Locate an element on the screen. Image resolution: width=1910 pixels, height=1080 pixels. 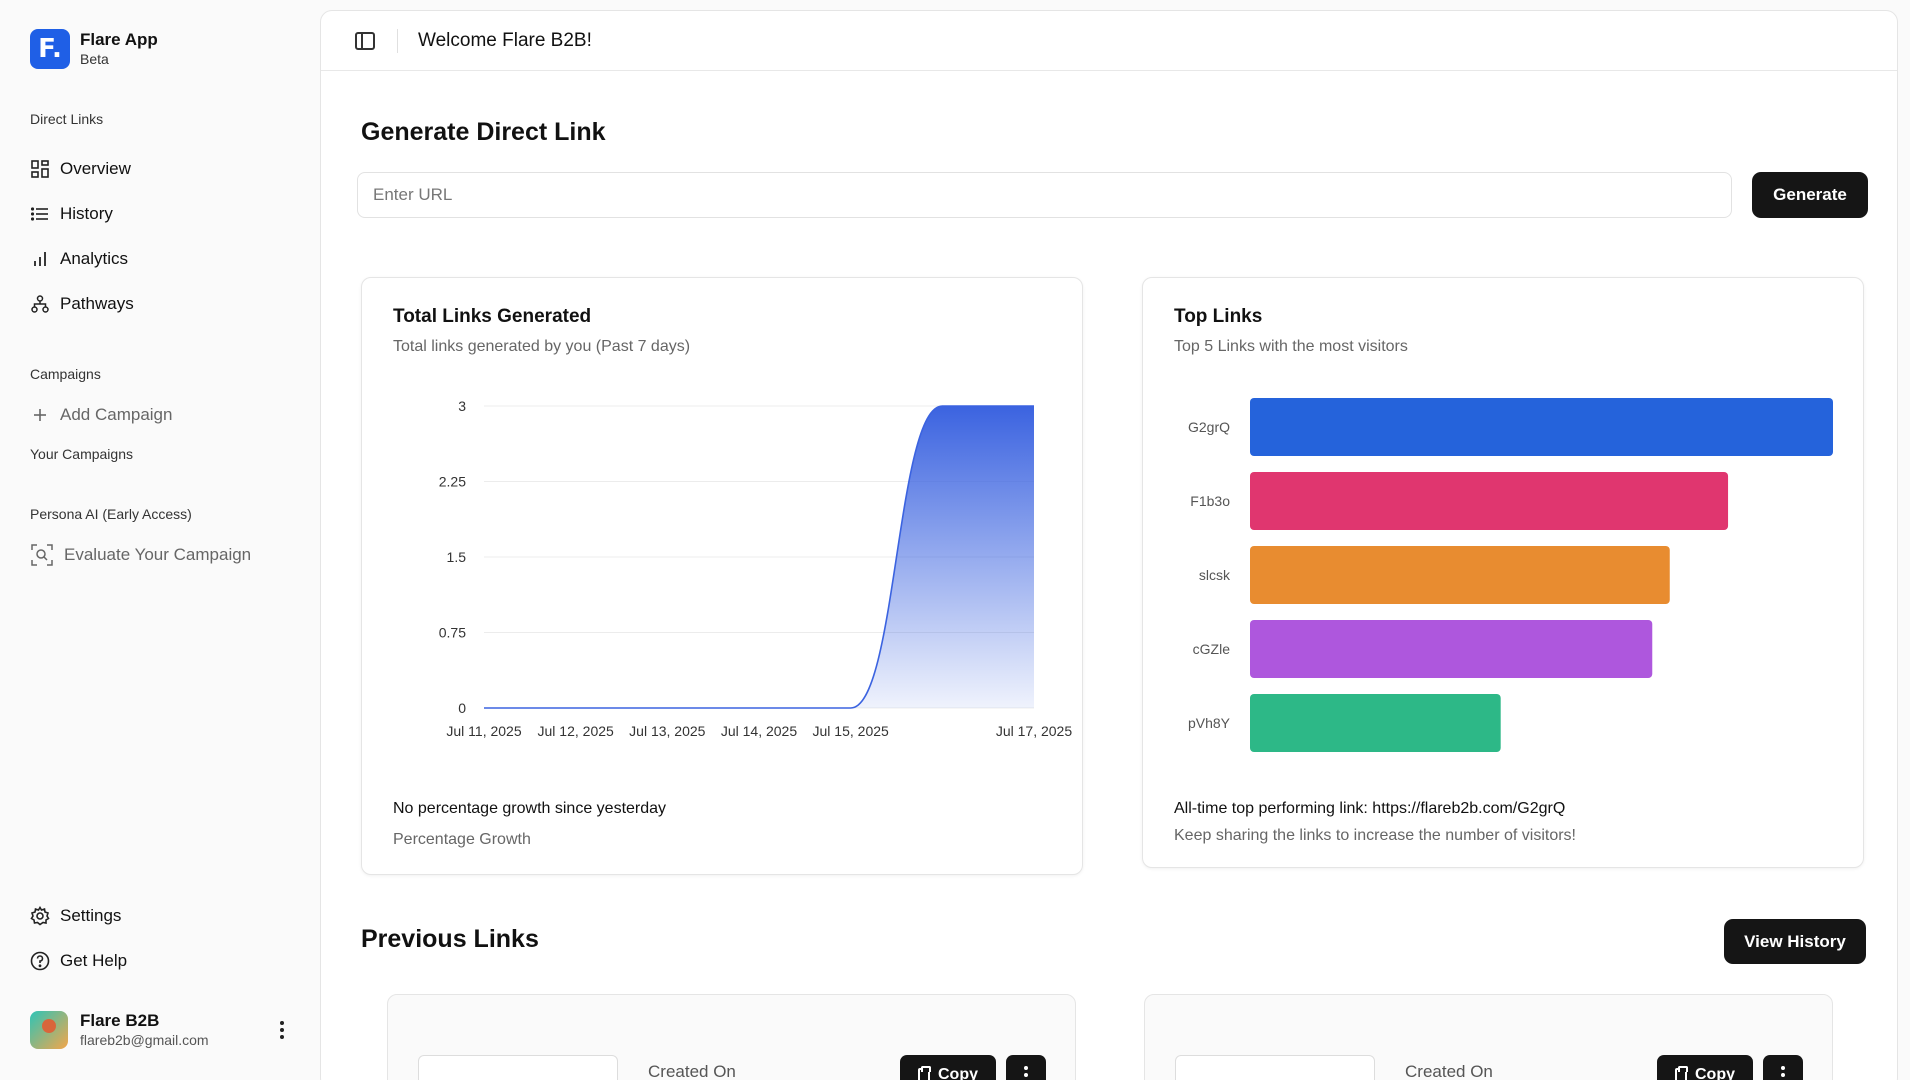
app-logo: F. is located at coordinates (50, 49).